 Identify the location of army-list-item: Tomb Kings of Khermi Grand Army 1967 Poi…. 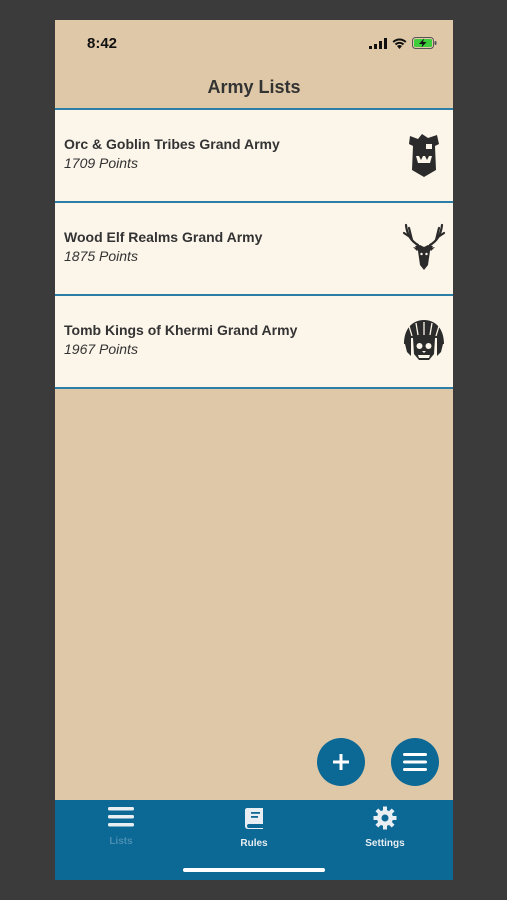
(254, 341).